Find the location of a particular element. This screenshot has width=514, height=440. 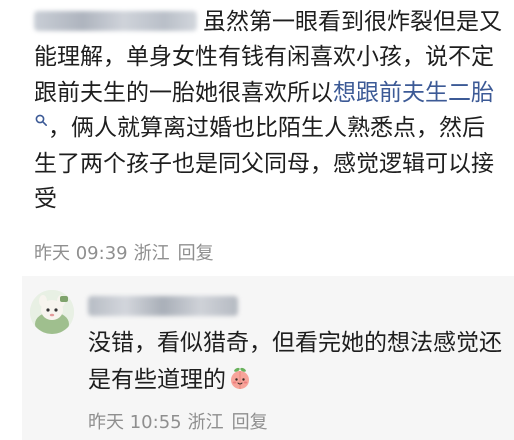

peach-face-emoji-icon is located at coordinates (240, 378).